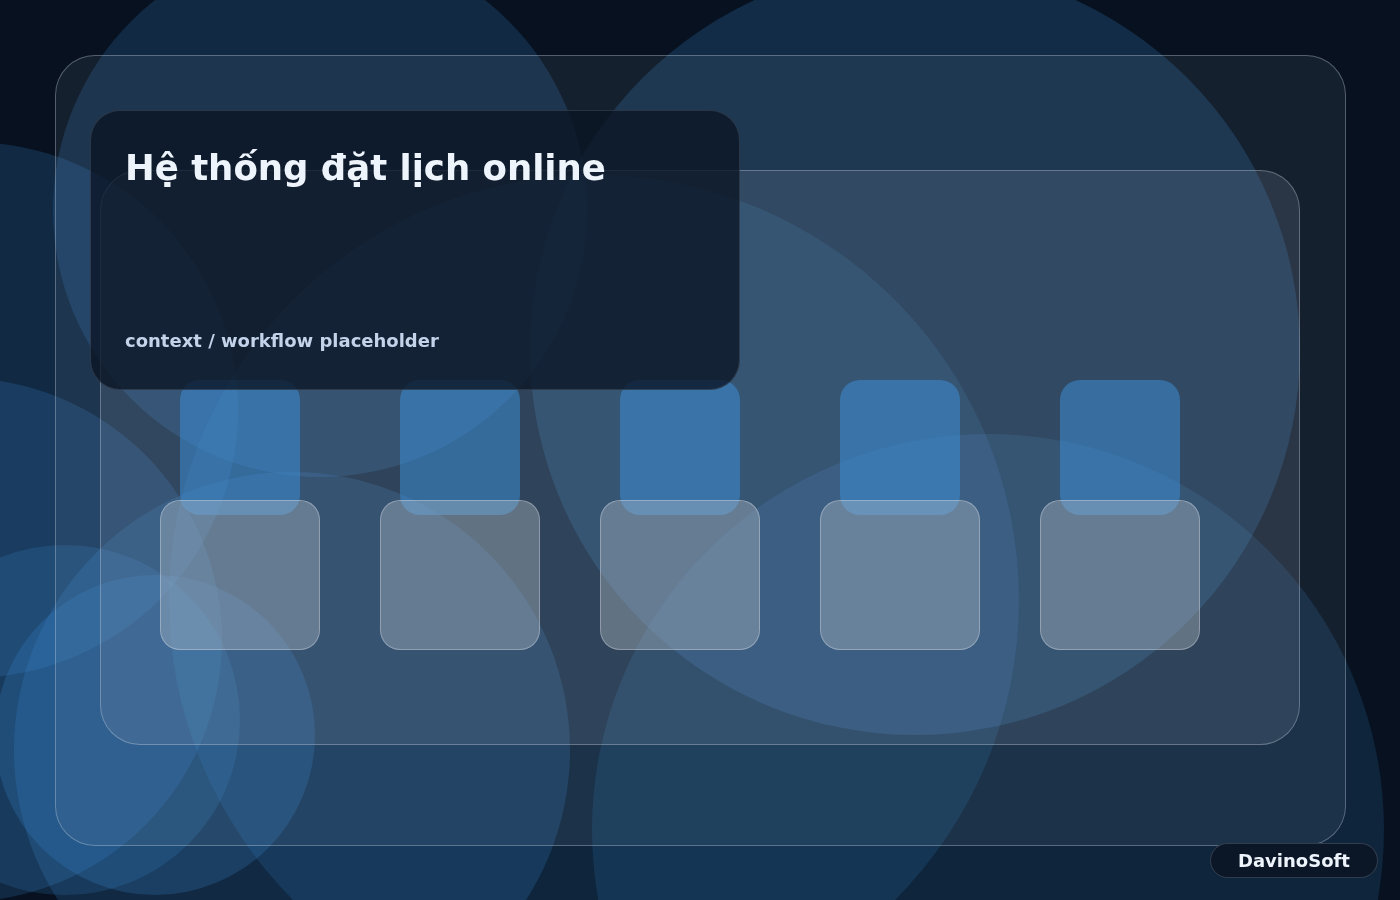 This screenshot has width=1400, height=900. Describe the element at coordinates (1294, 860) in the screenshot. I see `brand-badge: DavinoSoft` at that location.